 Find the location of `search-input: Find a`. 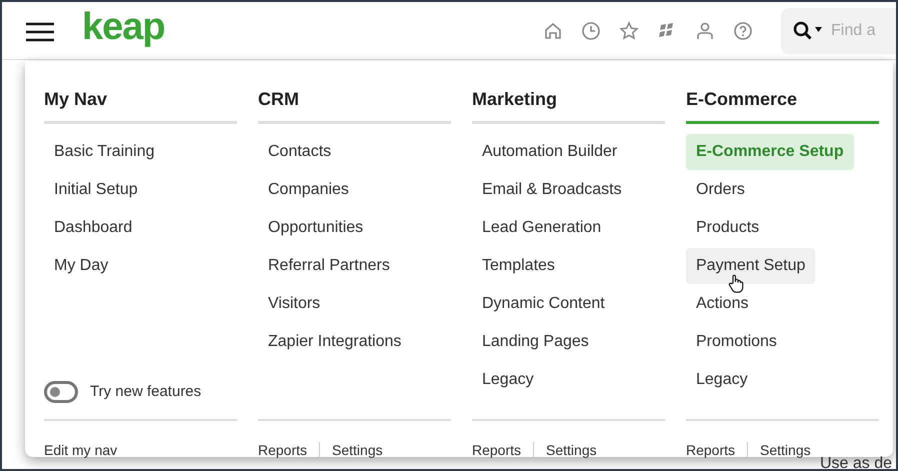

search-input: Find a is located at coordinates (854, 31).